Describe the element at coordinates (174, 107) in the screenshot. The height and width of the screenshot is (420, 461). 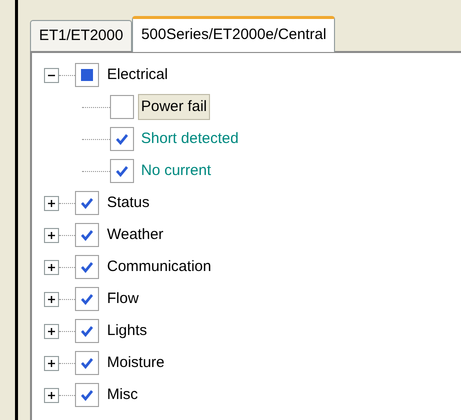
I see `tree-item: Power fail` at that location.